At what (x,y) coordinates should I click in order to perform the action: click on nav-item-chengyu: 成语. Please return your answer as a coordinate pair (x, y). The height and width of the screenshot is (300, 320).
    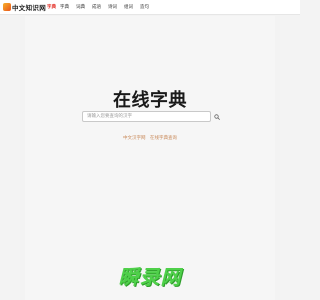
    Looking at the image, I should click on (96, 7).